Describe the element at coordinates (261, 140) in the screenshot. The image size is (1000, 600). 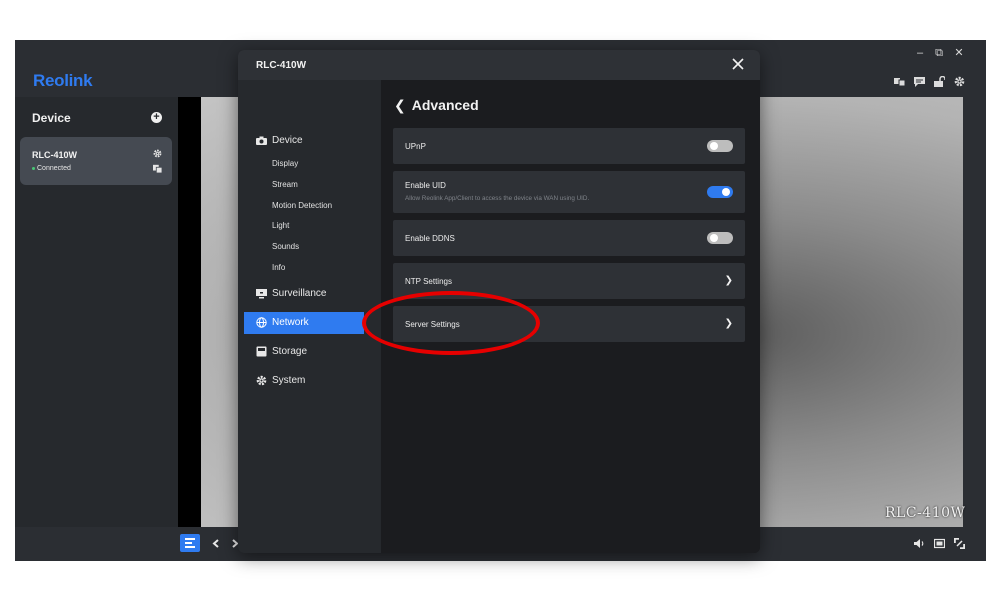
I see `camera-icon` at that location.